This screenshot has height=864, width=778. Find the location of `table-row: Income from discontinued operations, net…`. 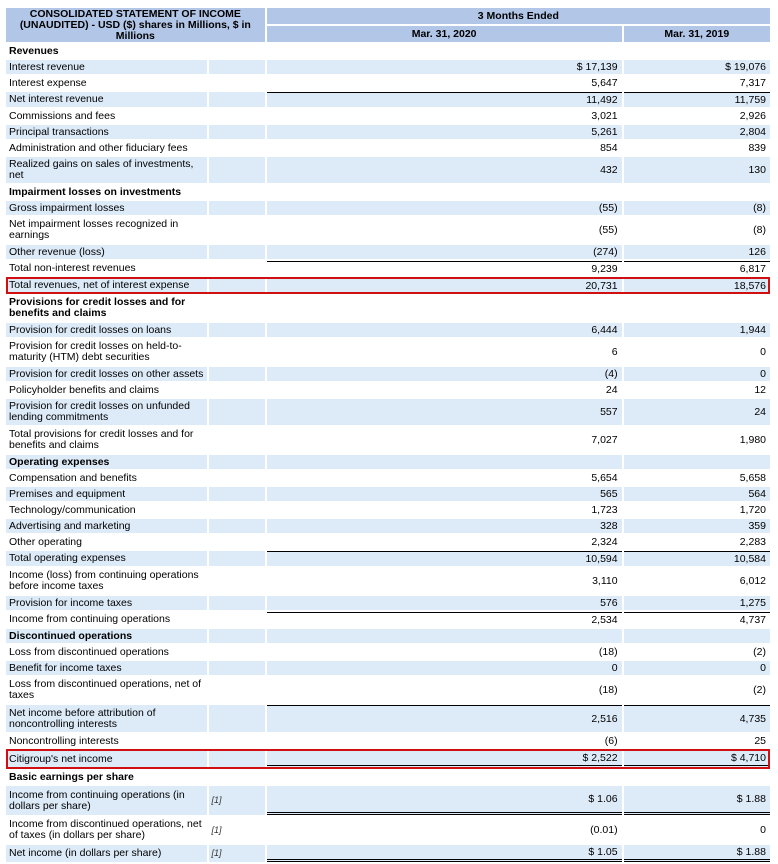

table-row: Income from discontinued operations, net… is located at coordinates (388, 830).